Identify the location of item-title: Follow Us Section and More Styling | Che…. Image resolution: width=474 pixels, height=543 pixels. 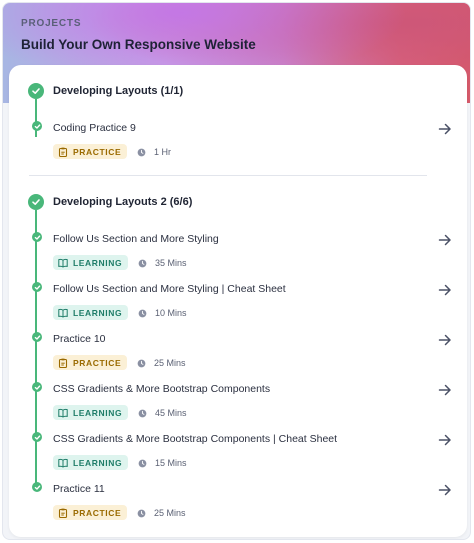
(169, 289).